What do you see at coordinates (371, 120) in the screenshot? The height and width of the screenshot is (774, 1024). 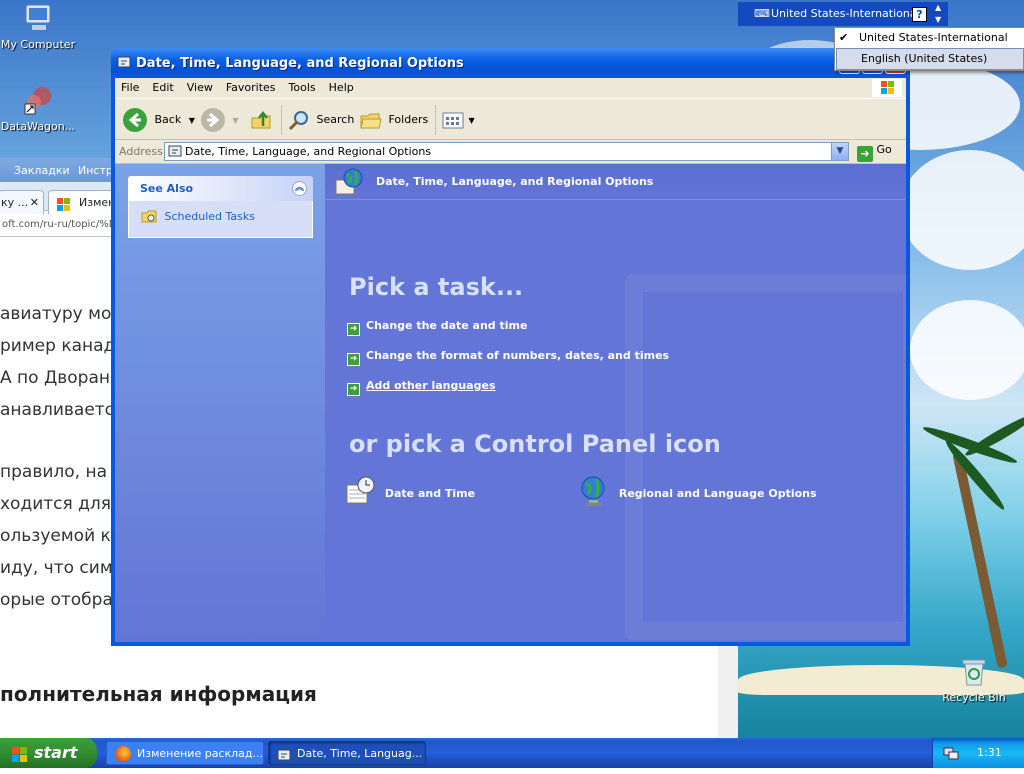 I see `folders-icon` at bounding box center [371, 120].